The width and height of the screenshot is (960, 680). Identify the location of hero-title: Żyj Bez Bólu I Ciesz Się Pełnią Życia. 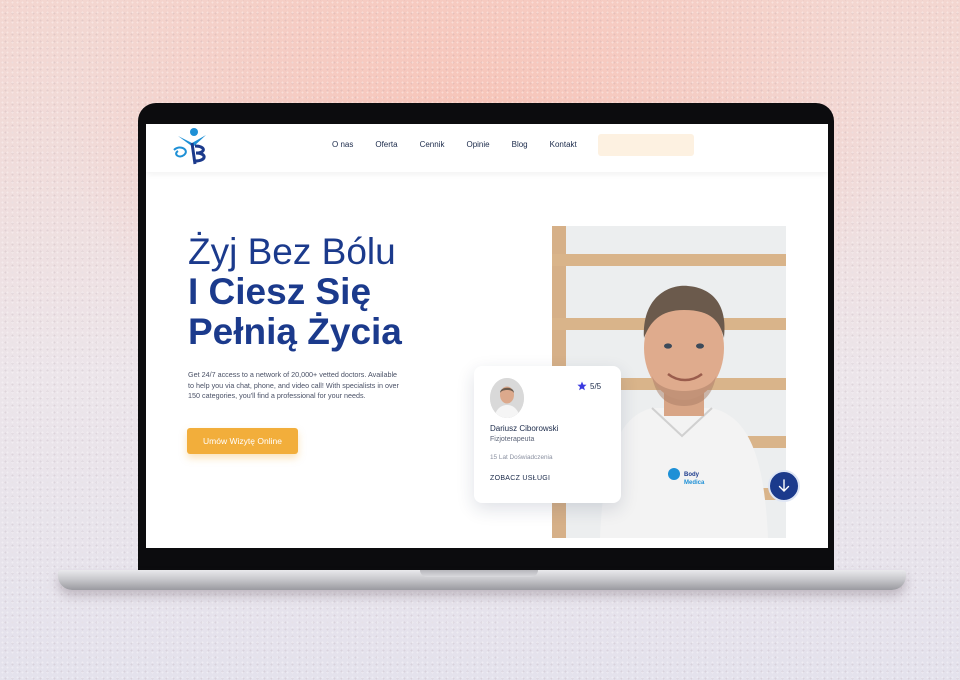
(295, 292).